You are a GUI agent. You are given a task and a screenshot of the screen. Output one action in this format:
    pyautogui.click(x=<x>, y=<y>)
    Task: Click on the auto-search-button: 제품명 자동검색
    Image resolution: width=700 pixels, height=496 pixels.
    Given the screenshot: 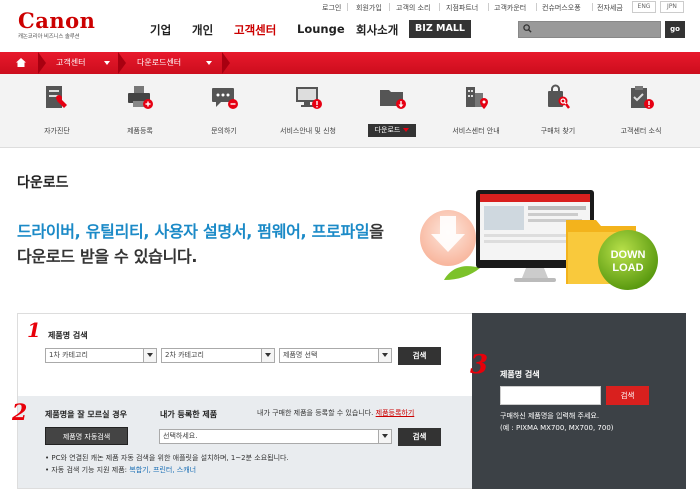 What is the action you would take?
    pyautogui.click(x=86, y=436)
    